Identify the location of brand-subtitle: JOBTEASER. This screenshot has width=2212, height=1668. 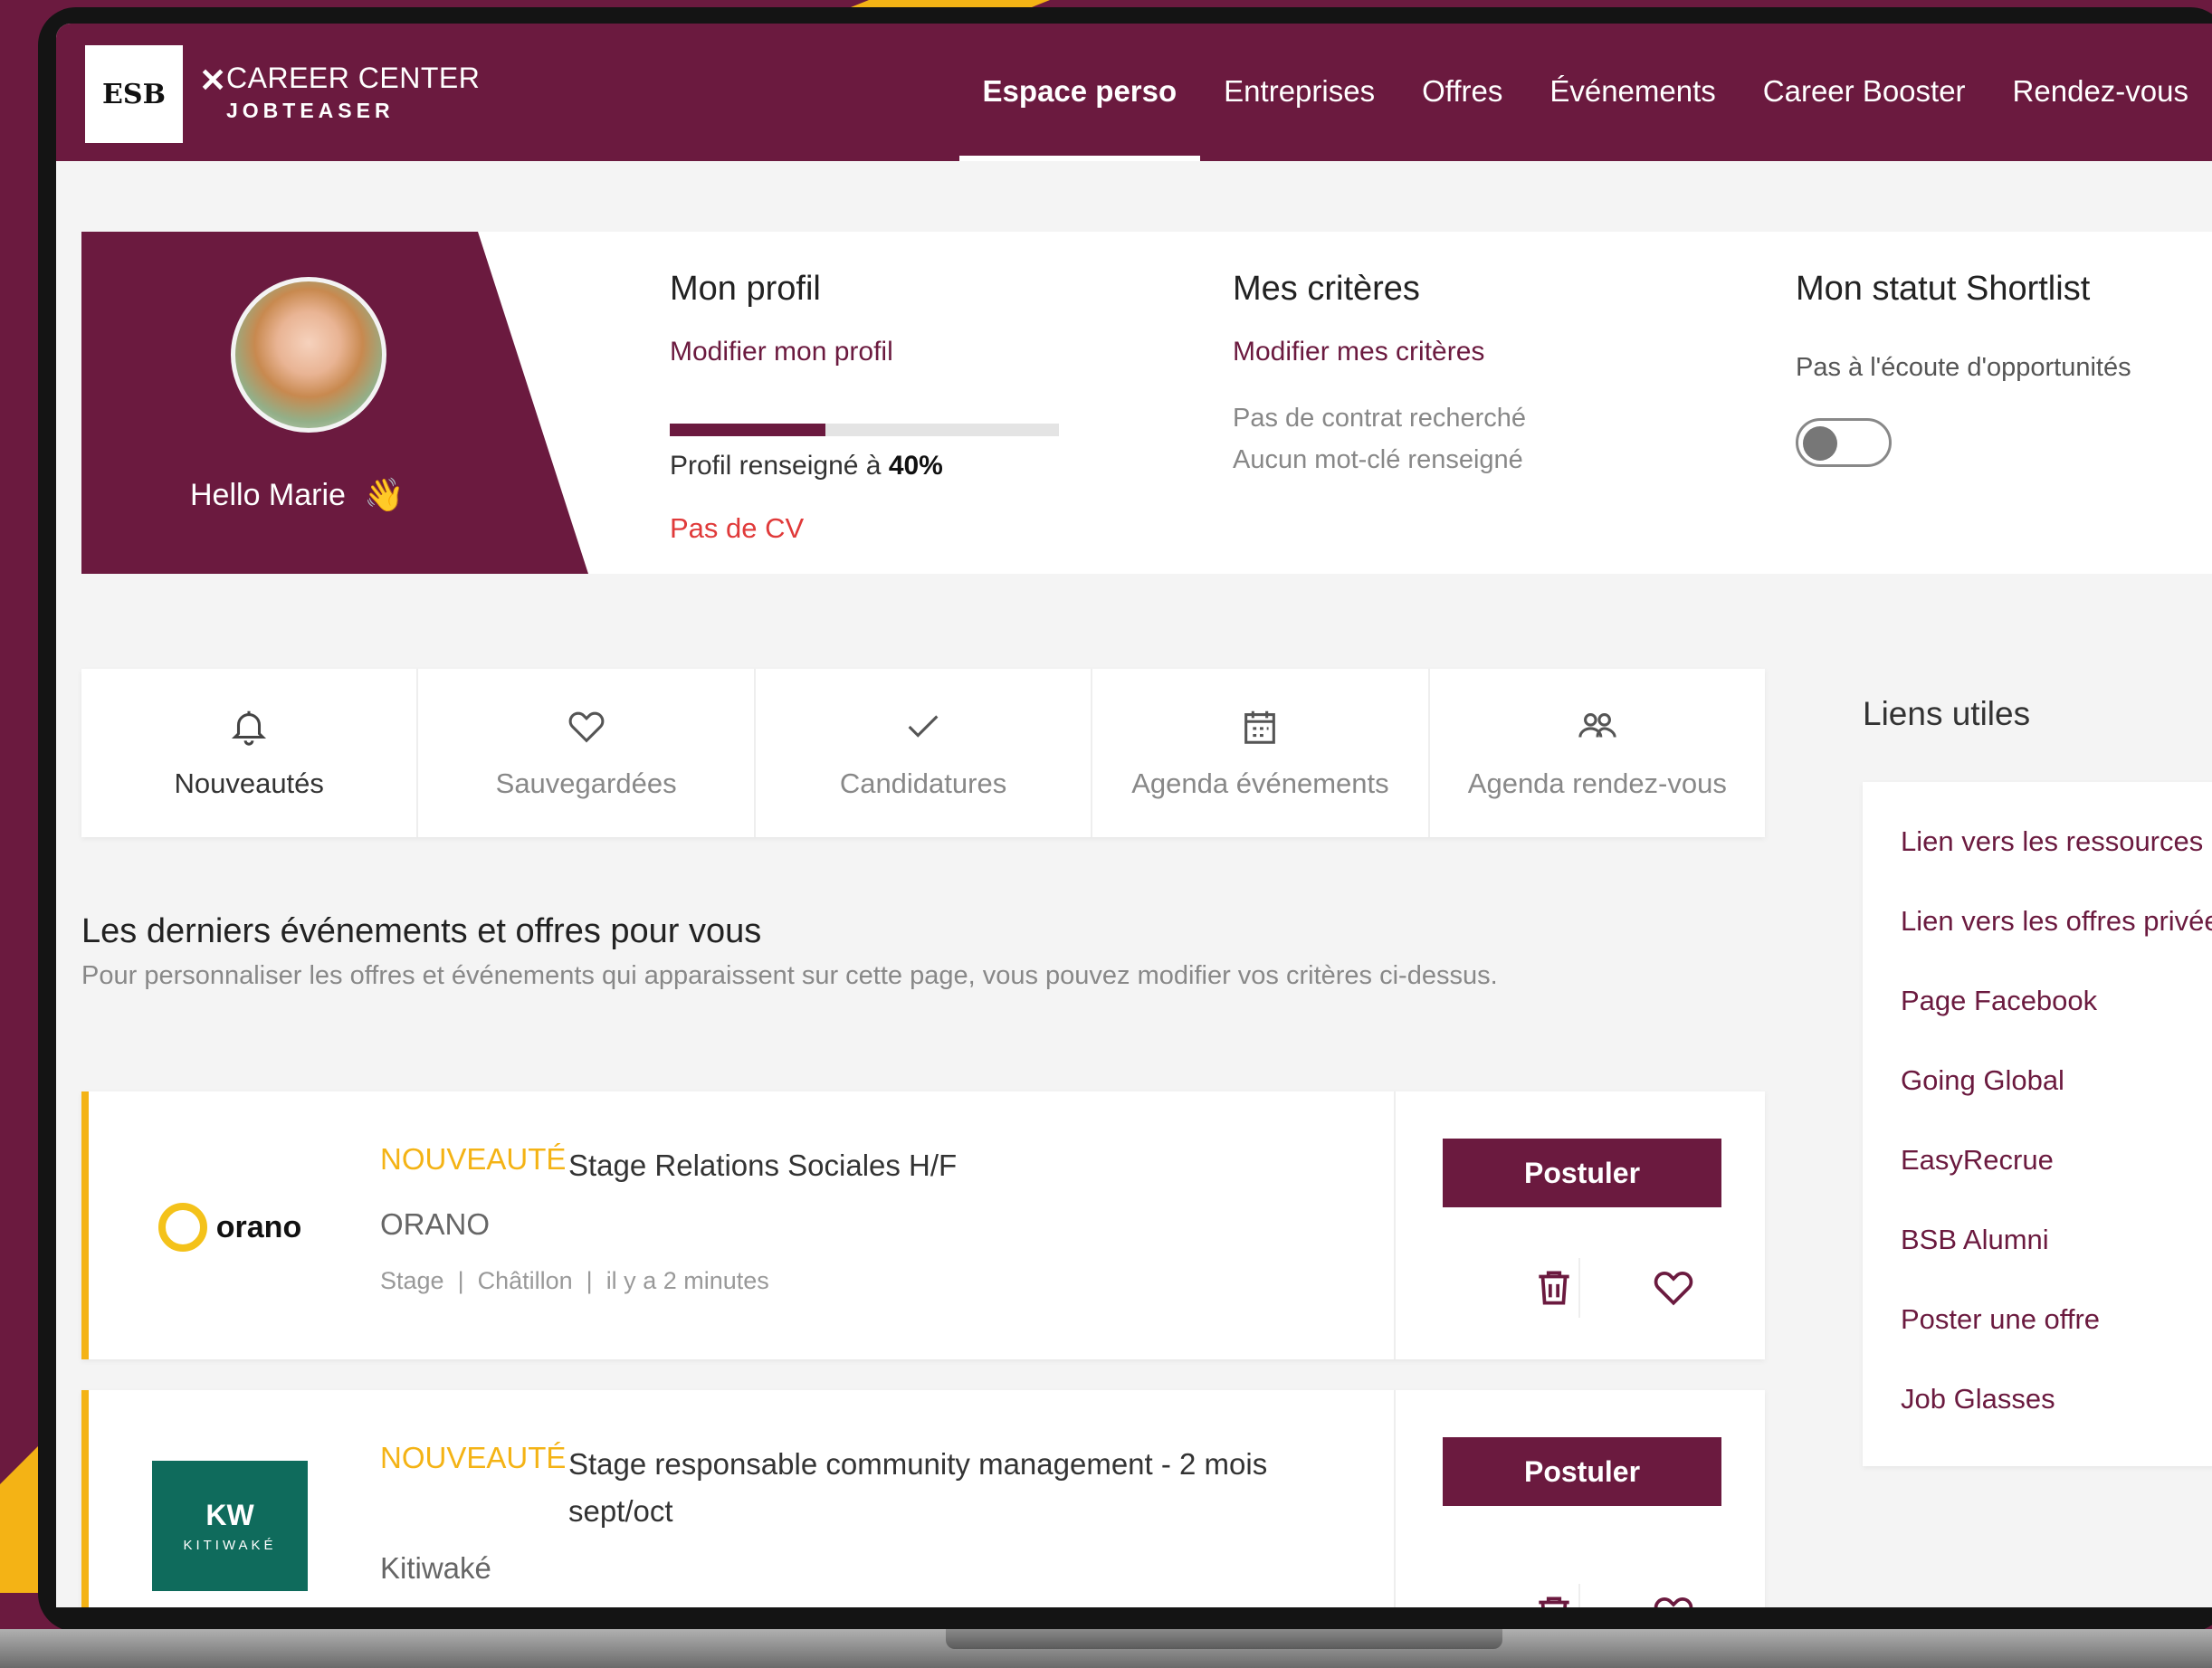
(310, 110).